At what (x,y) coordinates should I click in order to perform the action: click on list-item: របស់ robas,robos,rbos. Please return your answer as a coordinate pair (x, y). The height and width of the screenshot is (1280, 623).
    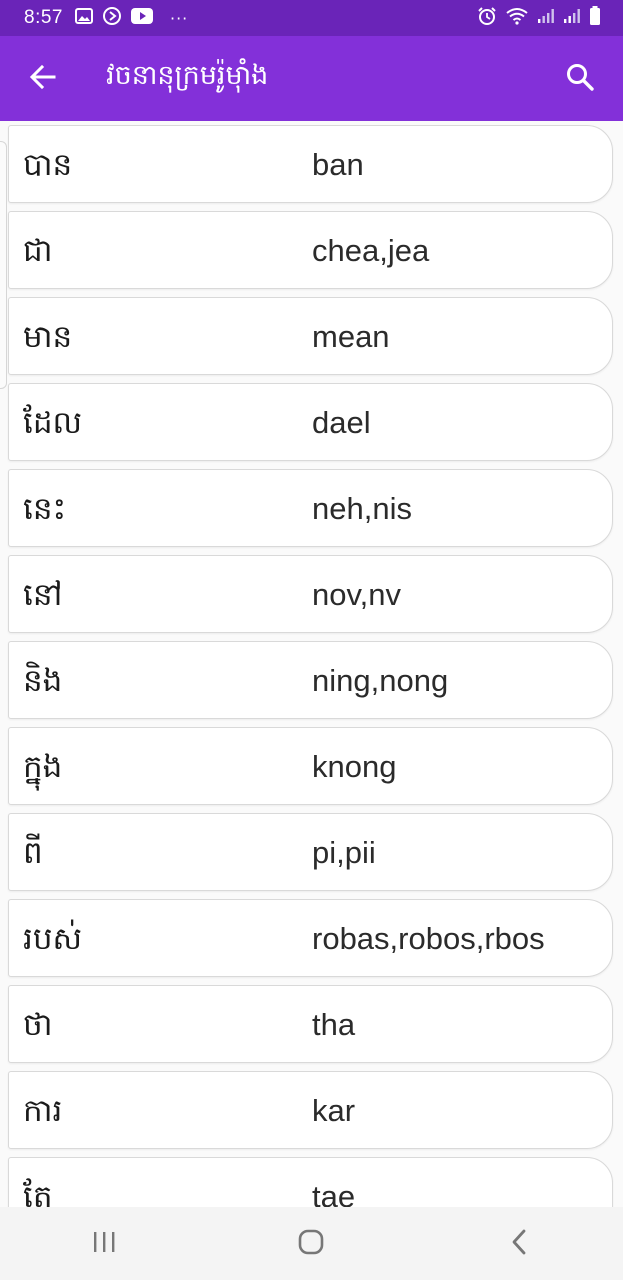
    Looking at the image, I should click on (310, 938).